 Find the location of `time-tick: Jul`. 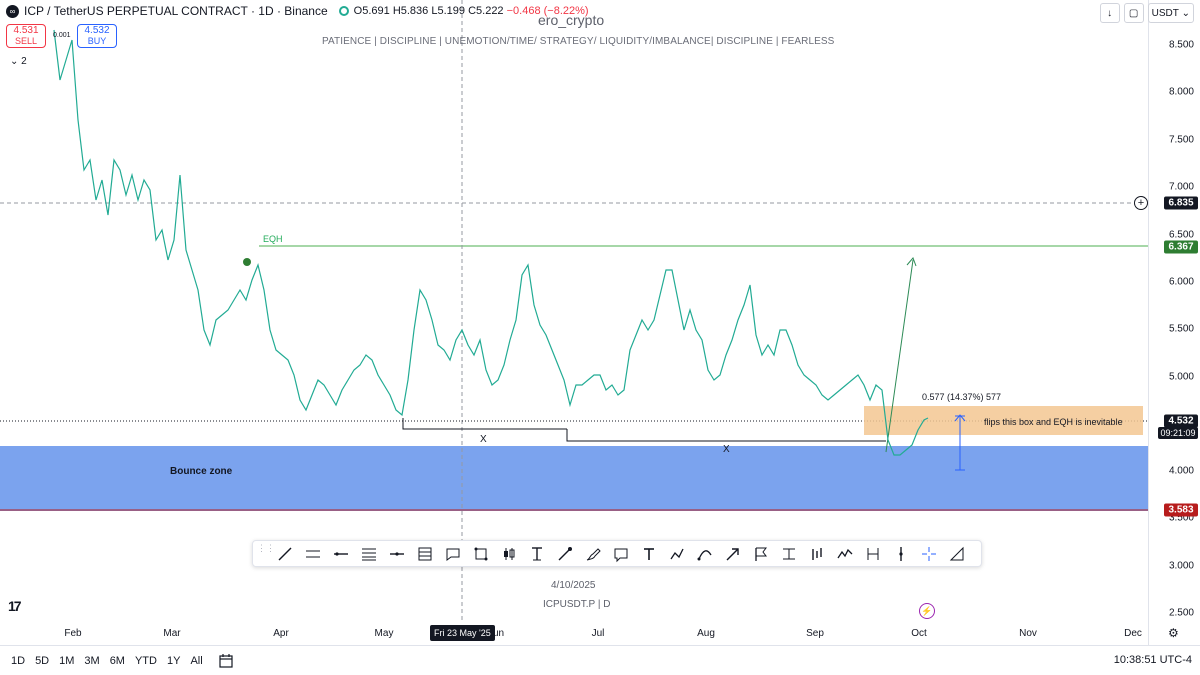

time-tick: Jul is located at coordinates (598, 633).